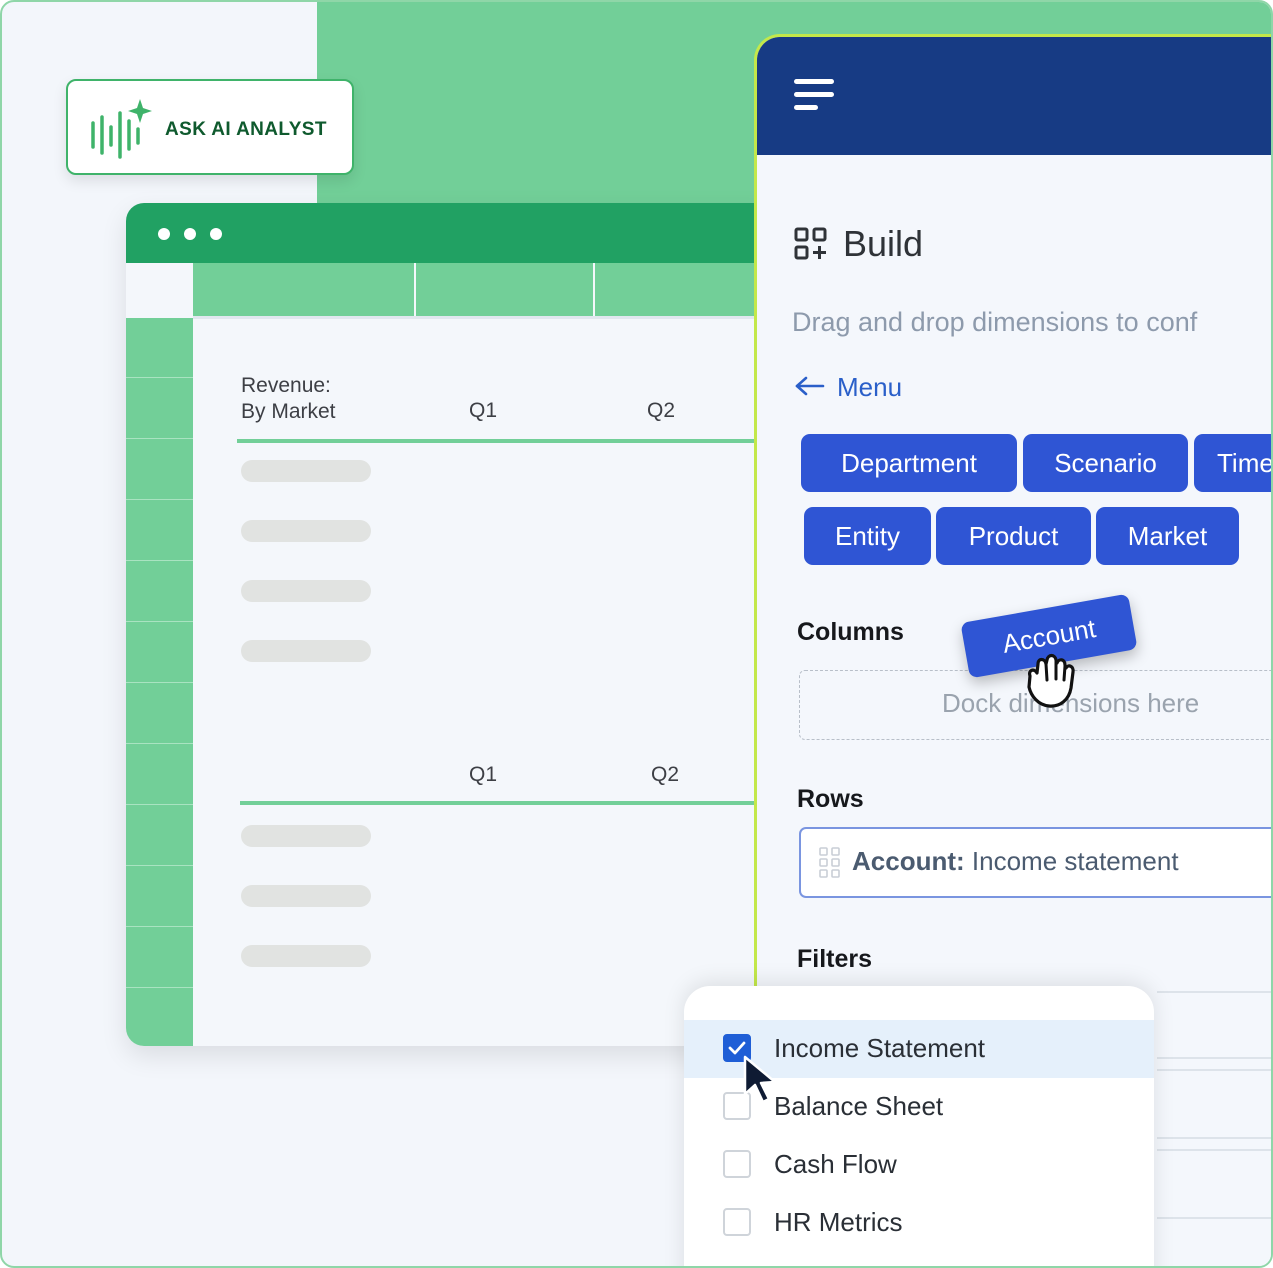  I want to click on arrow-left-icon, so click(810, 386).